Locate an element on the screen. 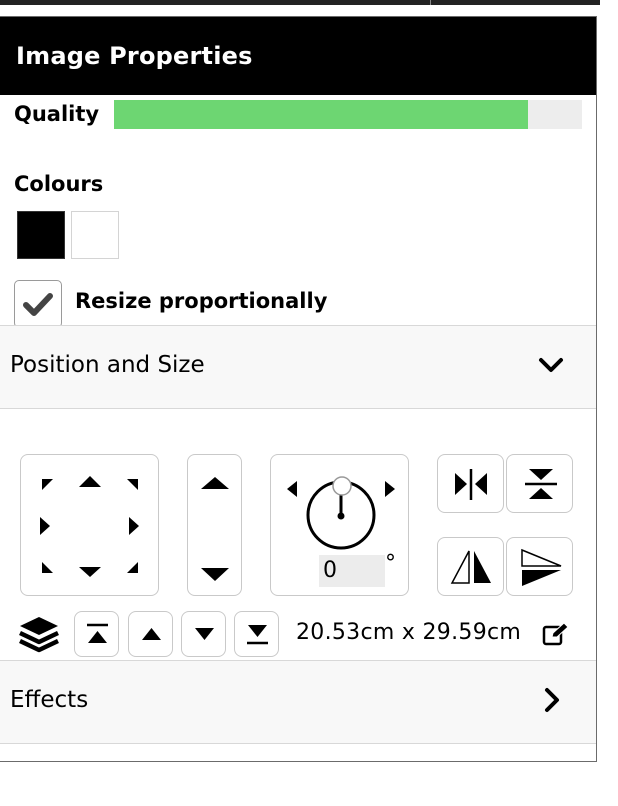 The image size is (618, 806). rotate-left-icon is located at coordinates (292, 489).